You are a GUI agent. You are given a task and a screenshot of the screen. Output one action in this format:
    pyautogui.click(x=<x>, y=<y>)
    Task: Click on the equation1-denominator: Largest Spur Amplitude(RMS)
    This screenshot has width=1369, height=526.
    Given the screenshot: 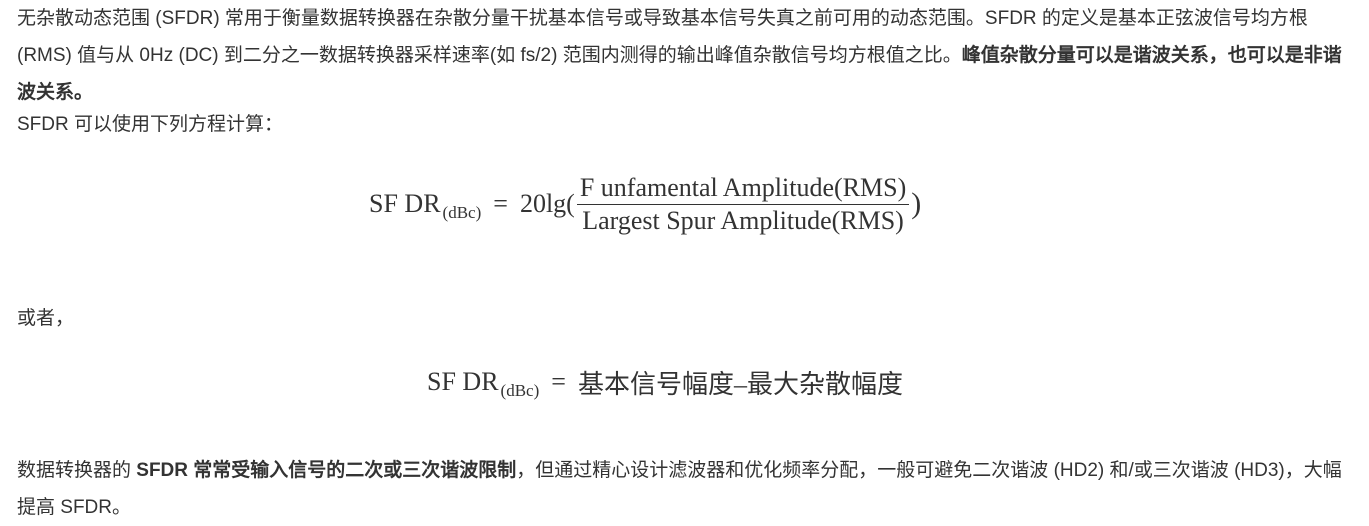 What is the action you would take?
    pyautogui.click(x=743, y=220)
    